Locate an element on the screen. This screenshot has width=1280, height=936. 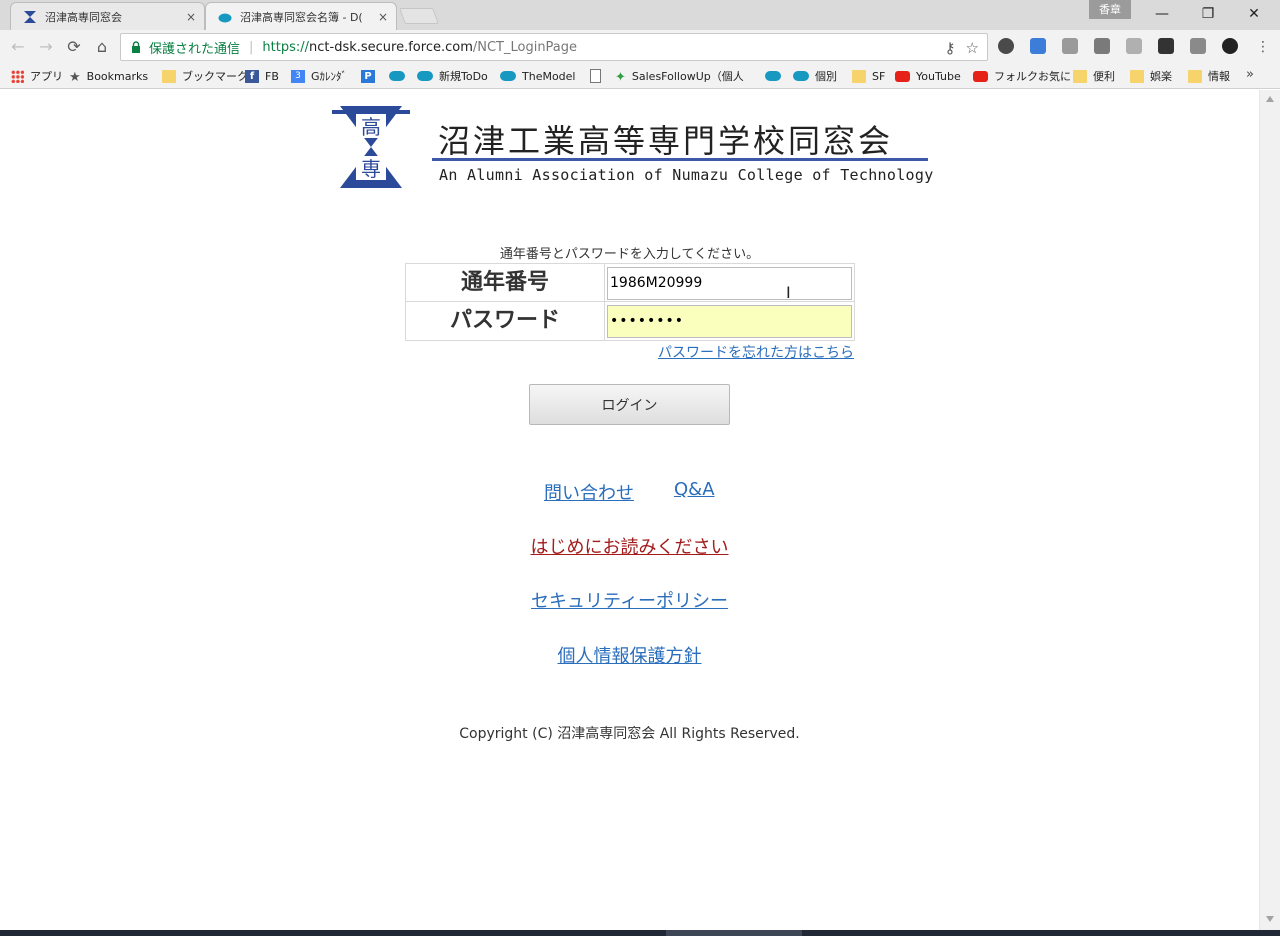
bookmark-folder-bookmark: ブックマーク is located at coordinates (205, 76).